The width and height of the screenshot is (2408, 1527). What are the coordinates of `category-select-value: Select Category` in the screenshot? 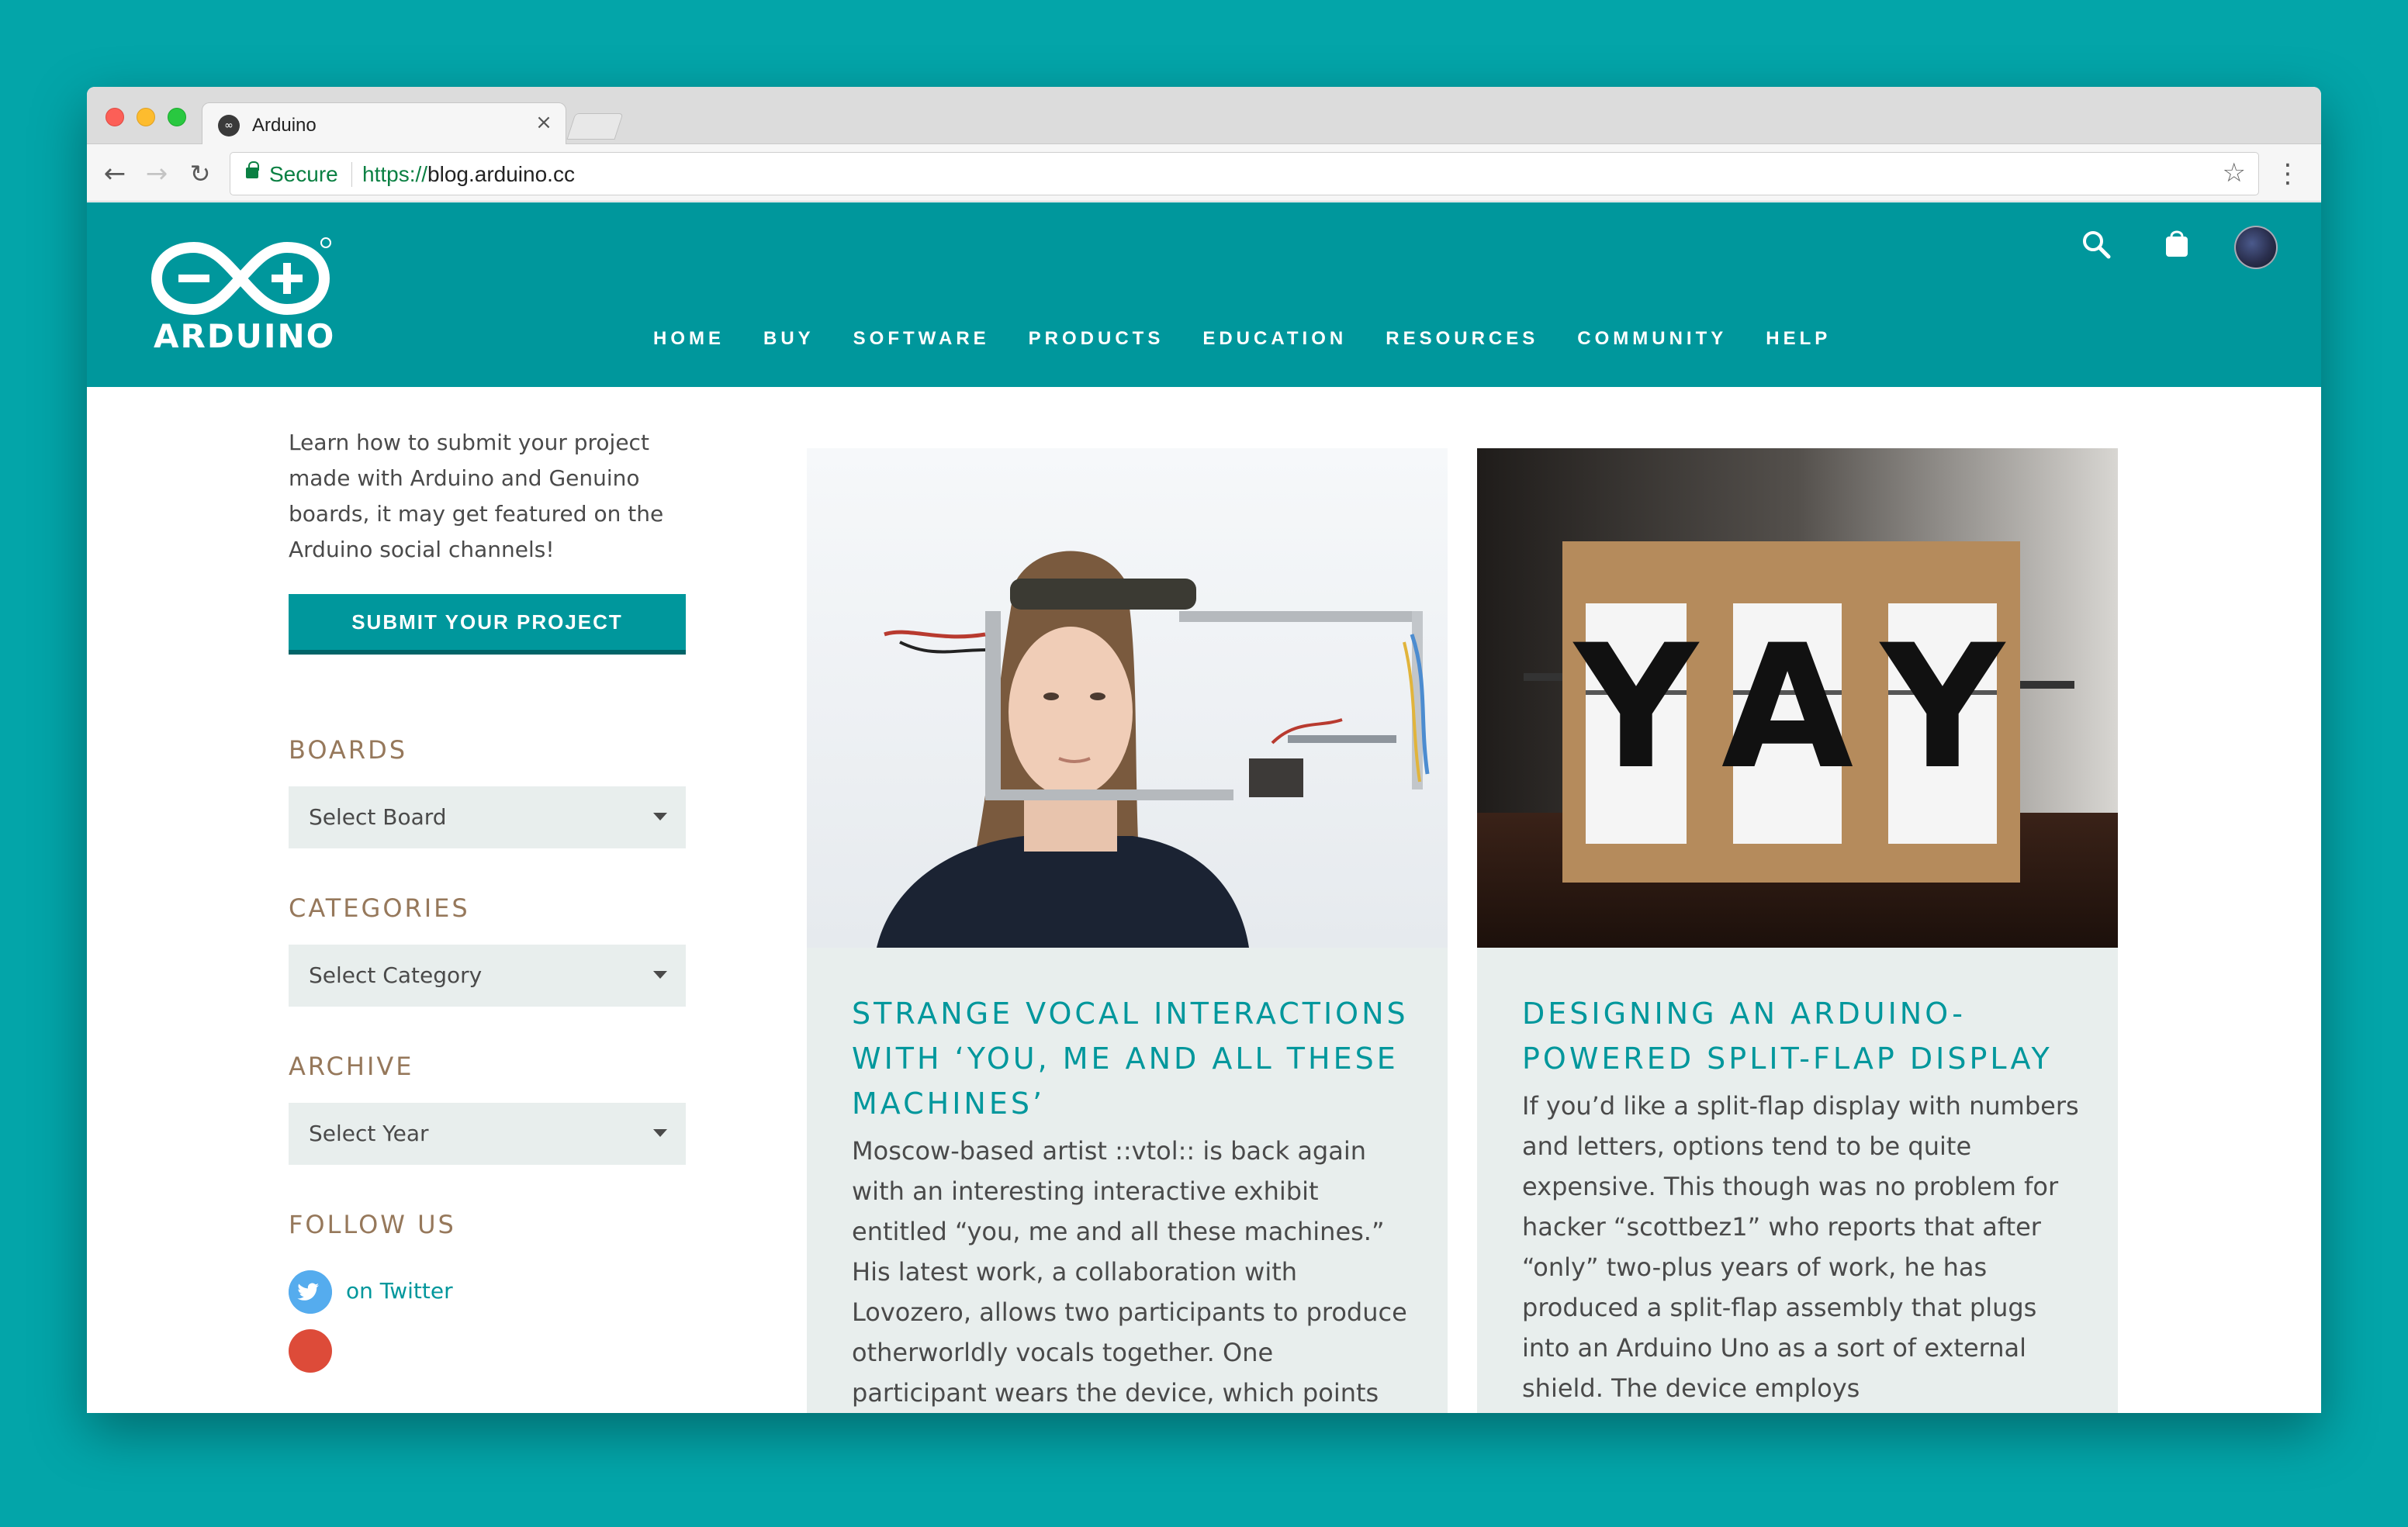 It's located at (396, 975).